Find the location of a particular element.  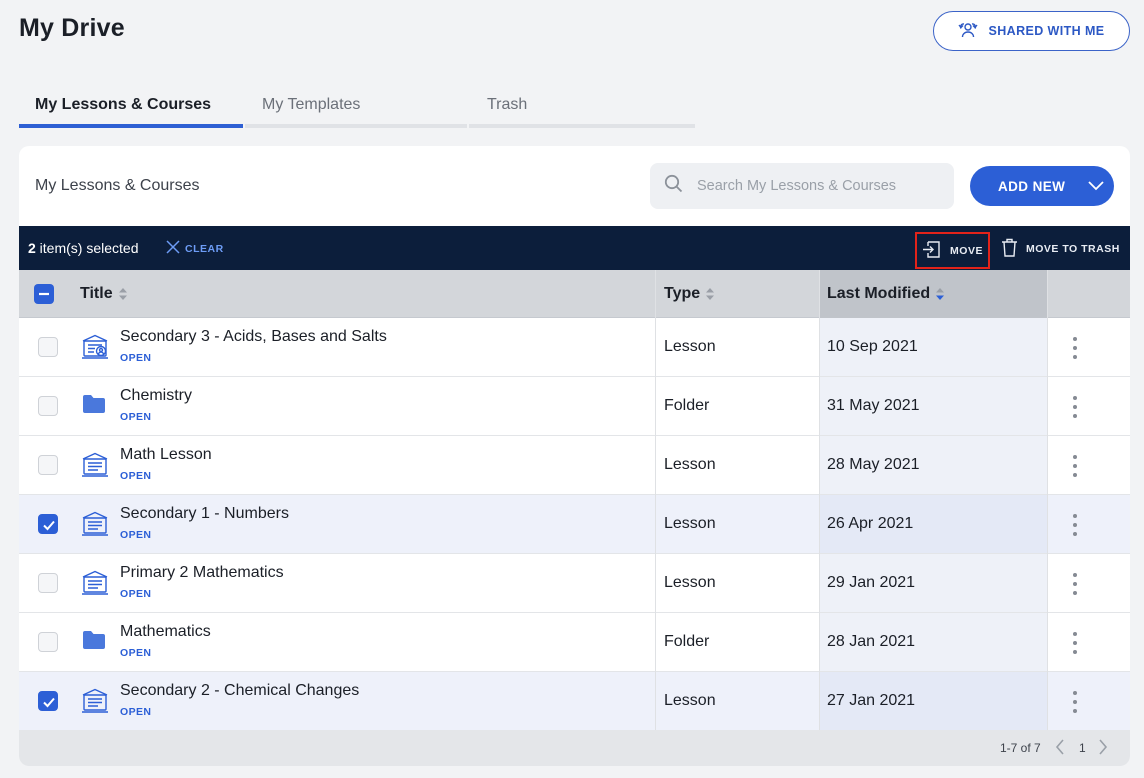

column-header-title: Title is located at coordinates (103, 294).